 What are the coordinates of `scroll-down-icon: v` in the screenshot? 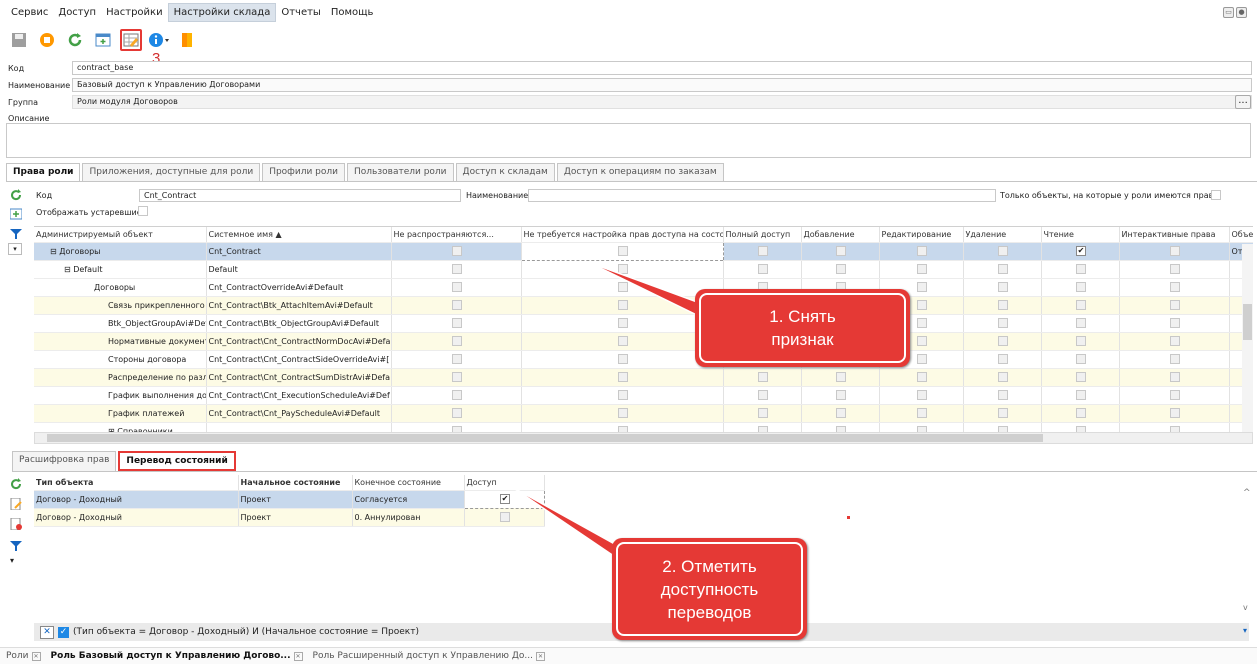 It's located at (1245, 607).